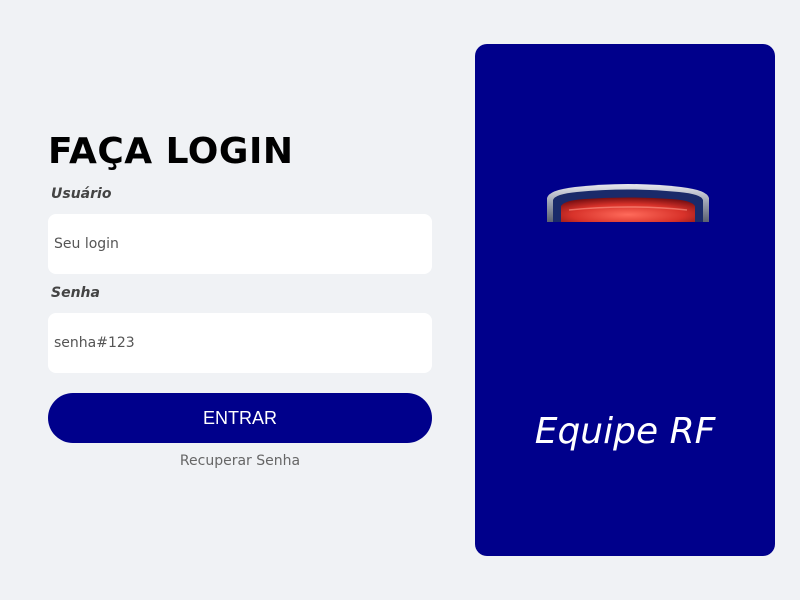 This screenshot has width=800, height=600. Describe the element at coordinates (171, 151) in the screenshot. I see `page-title: FAÇA LOGIN` at that location.